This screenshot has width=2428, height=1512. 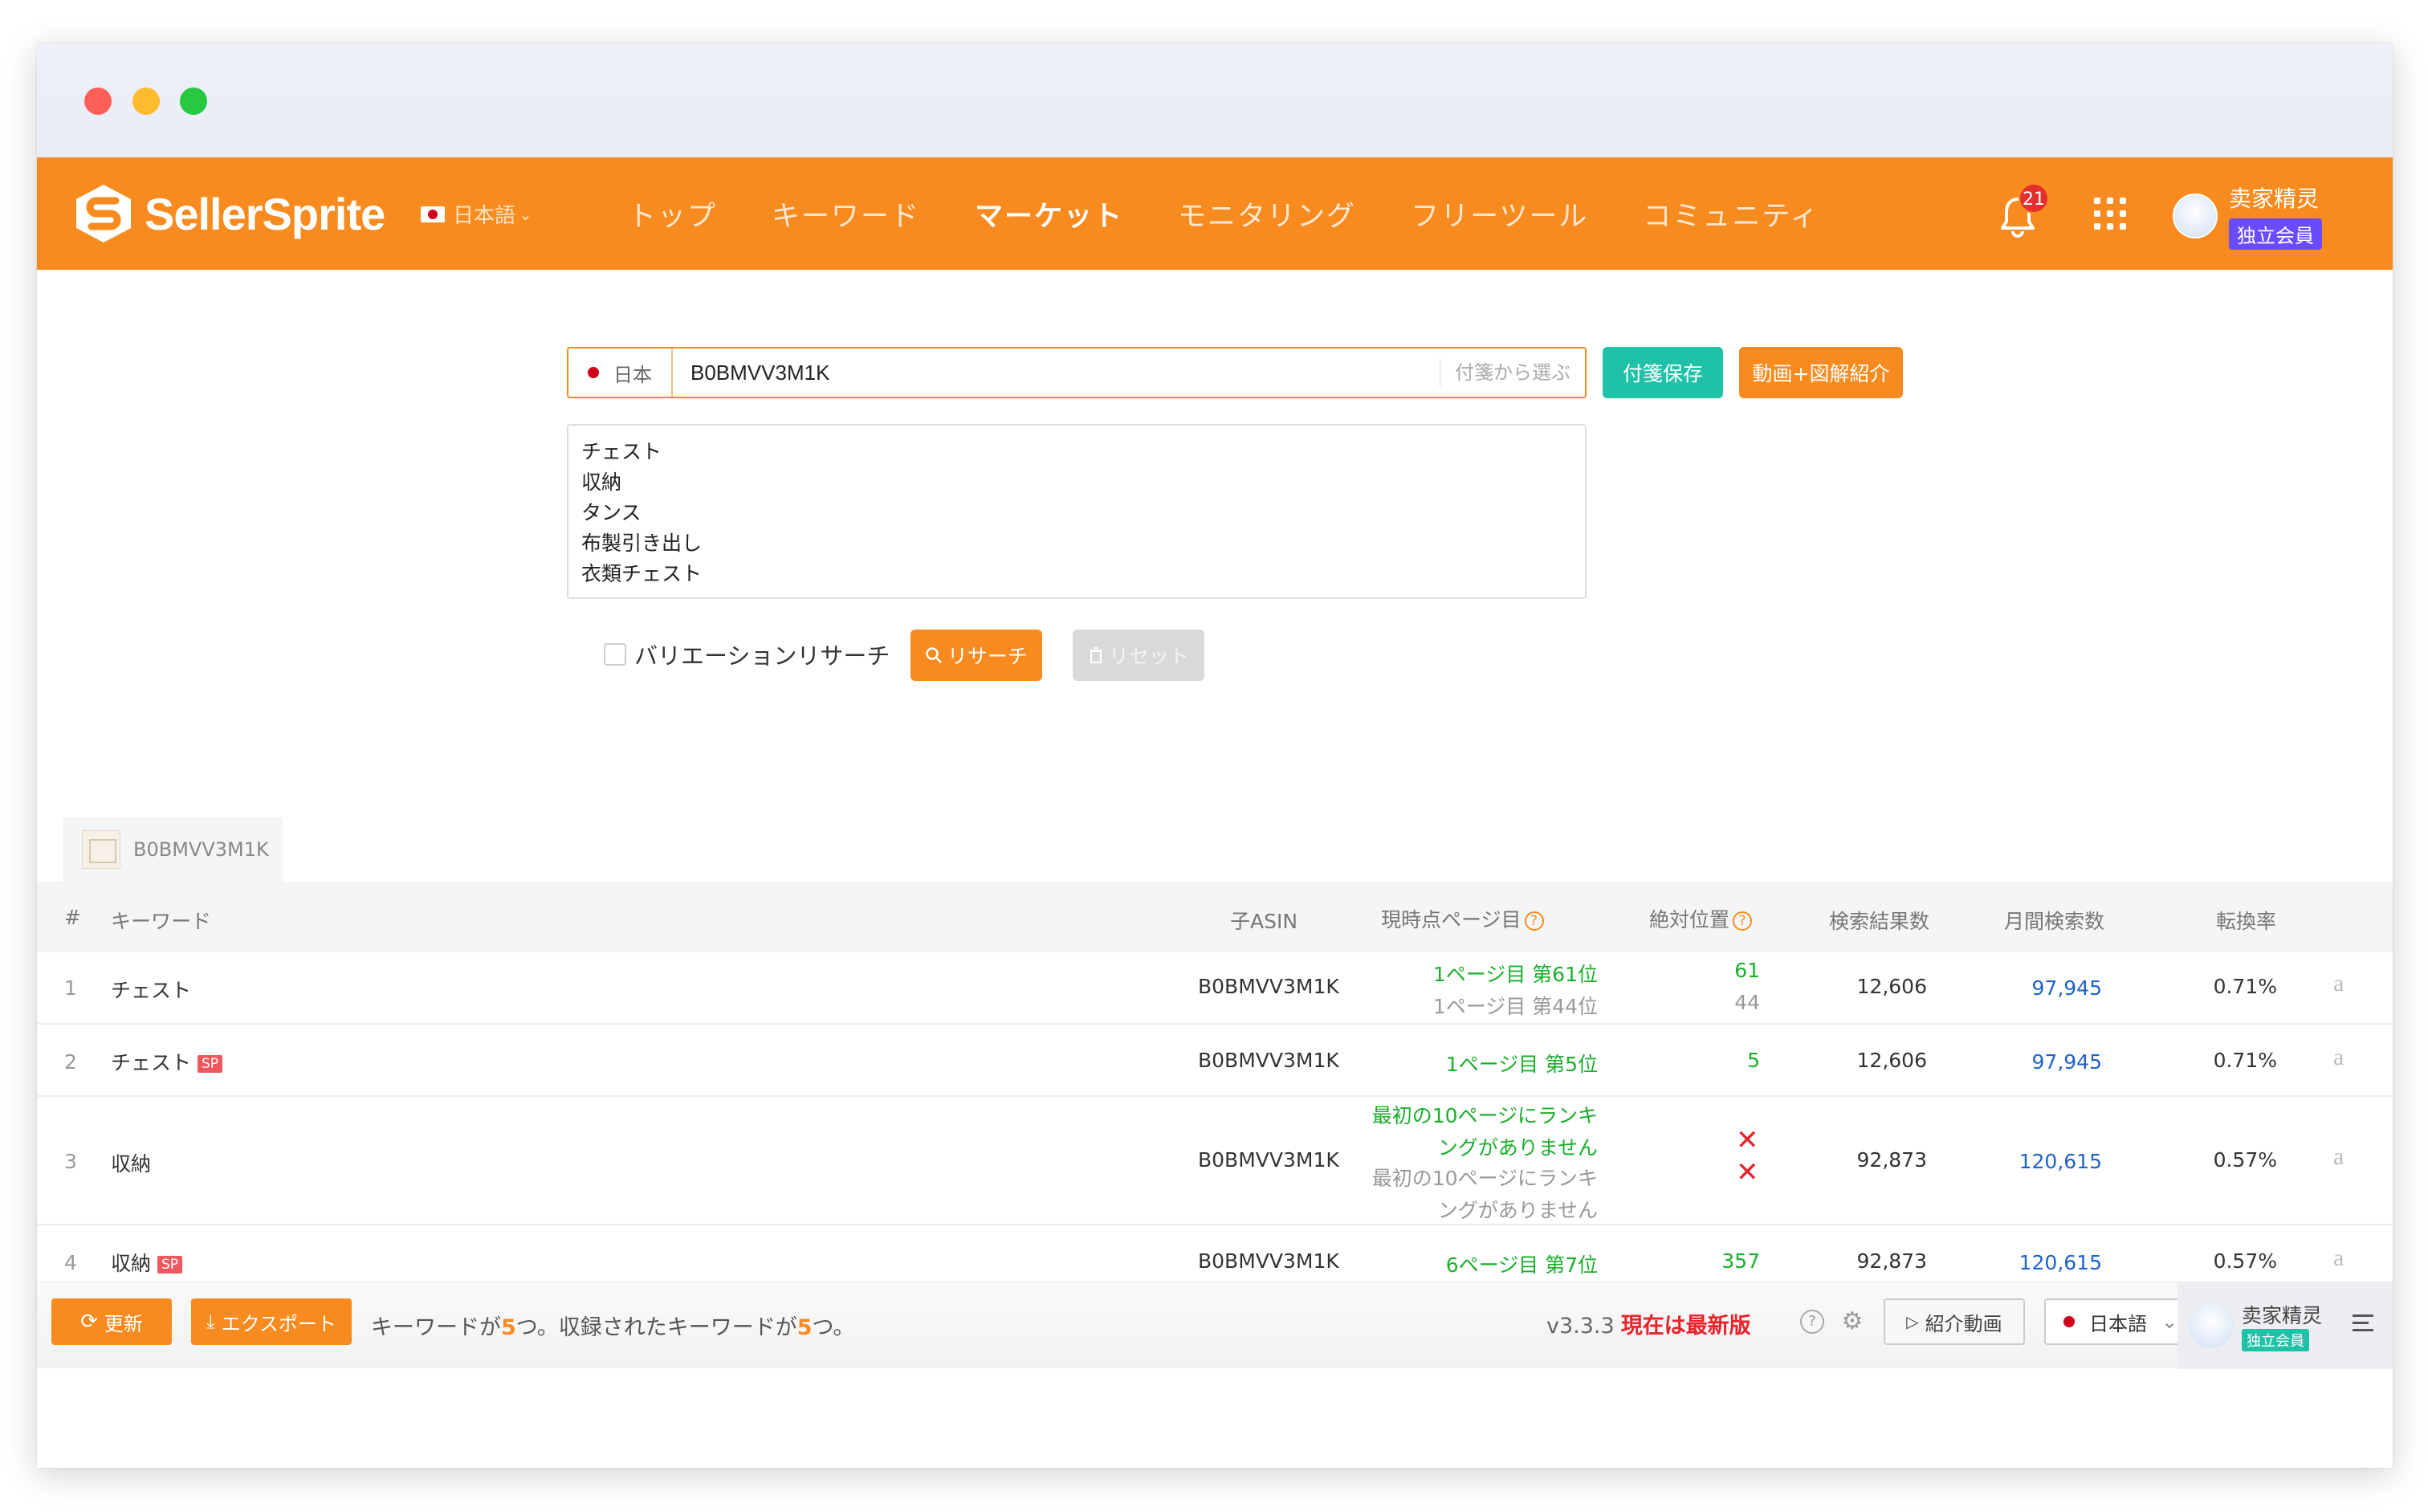 I want to click on notification-count-badge: 21, so click(x=2034, y=199).